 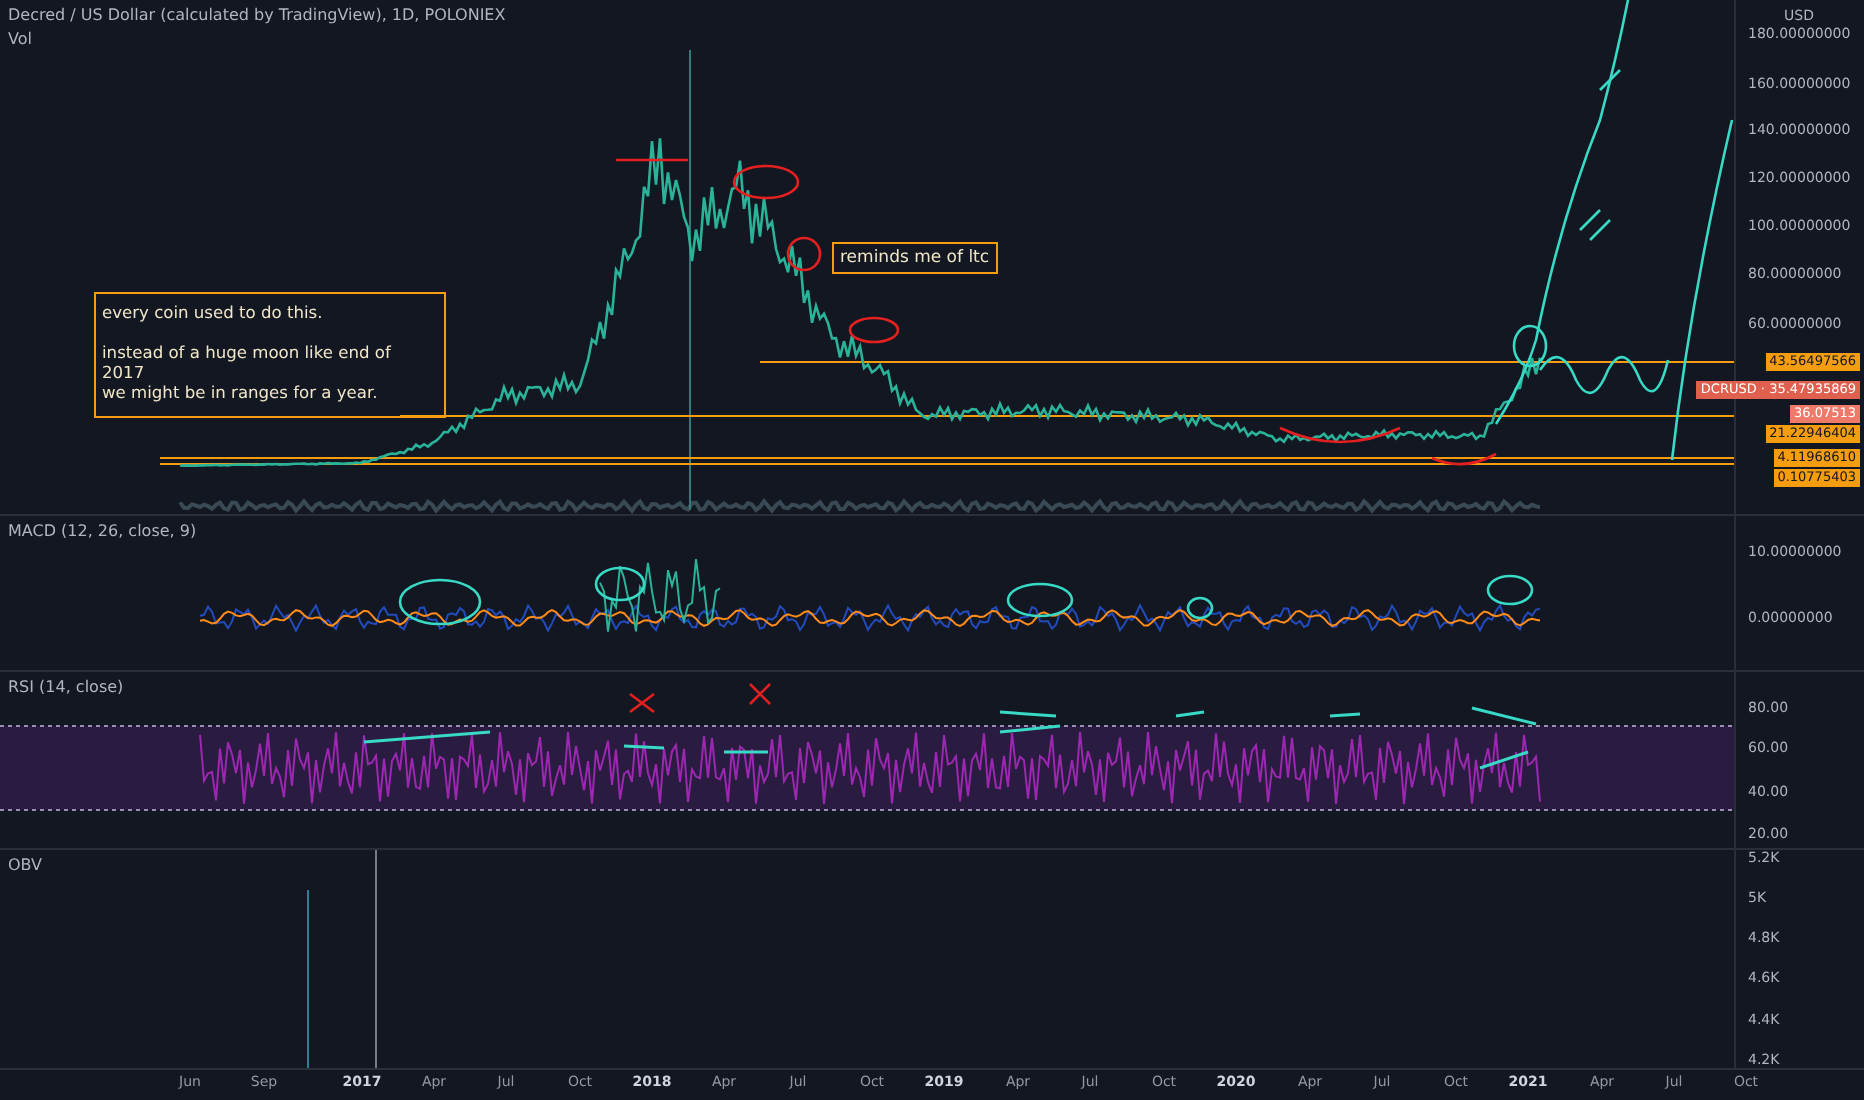 What do you see at coordinates (25, 865) in the screenshot?
I see `indicator-label: OBV` at bounding box center [25, 865].